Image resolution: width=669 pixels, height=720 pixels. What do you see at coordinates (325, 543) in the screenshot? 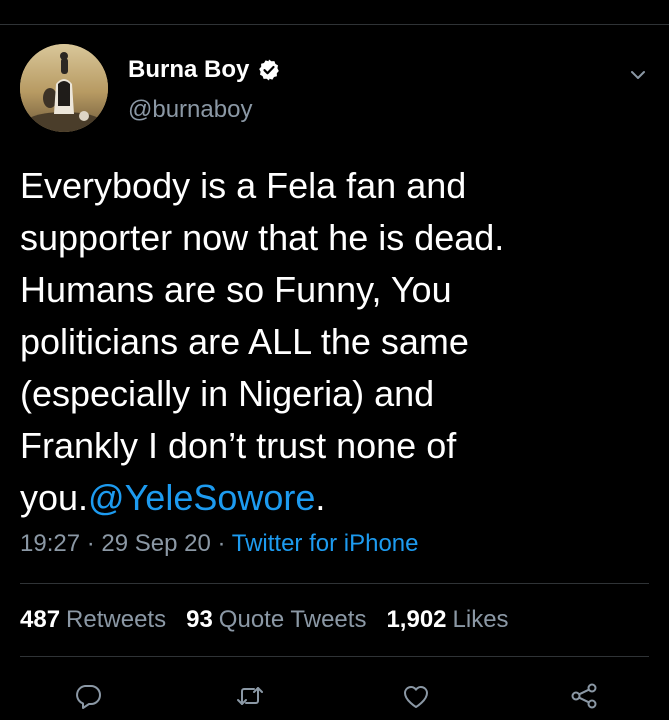
I see `tweet-source-link: Twitter for iPhone` at bounding box center [325, 543].